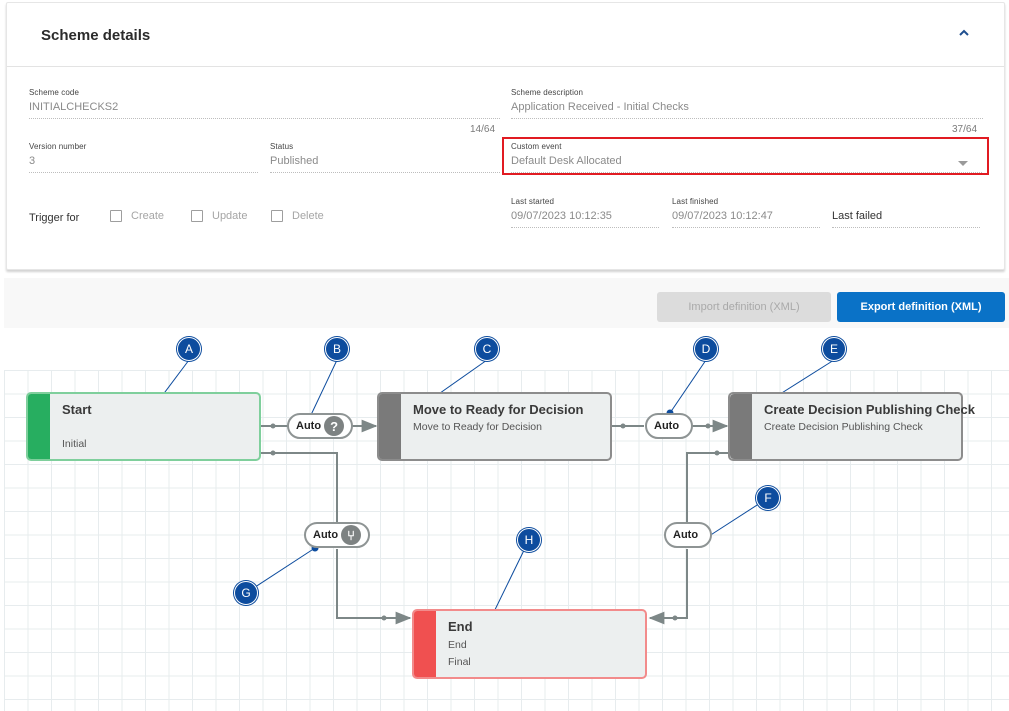  Describe the element at coordinates (351, 535) in the screenshot. I see `condition-icon: ⑂` at that location.